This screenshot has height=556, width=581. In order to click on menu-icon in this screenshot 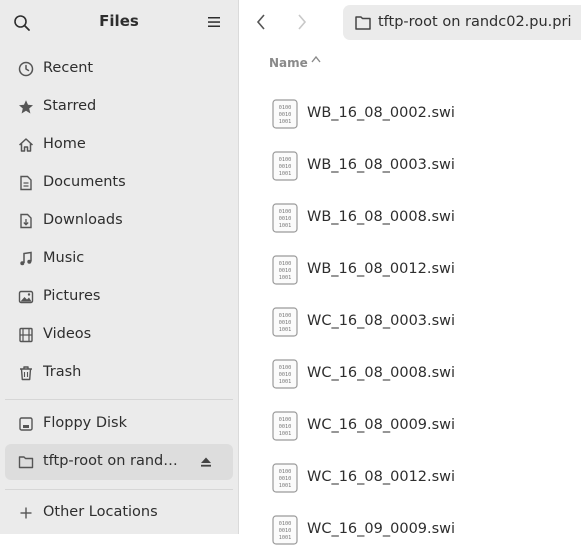, I will do `click(214, 22)`.